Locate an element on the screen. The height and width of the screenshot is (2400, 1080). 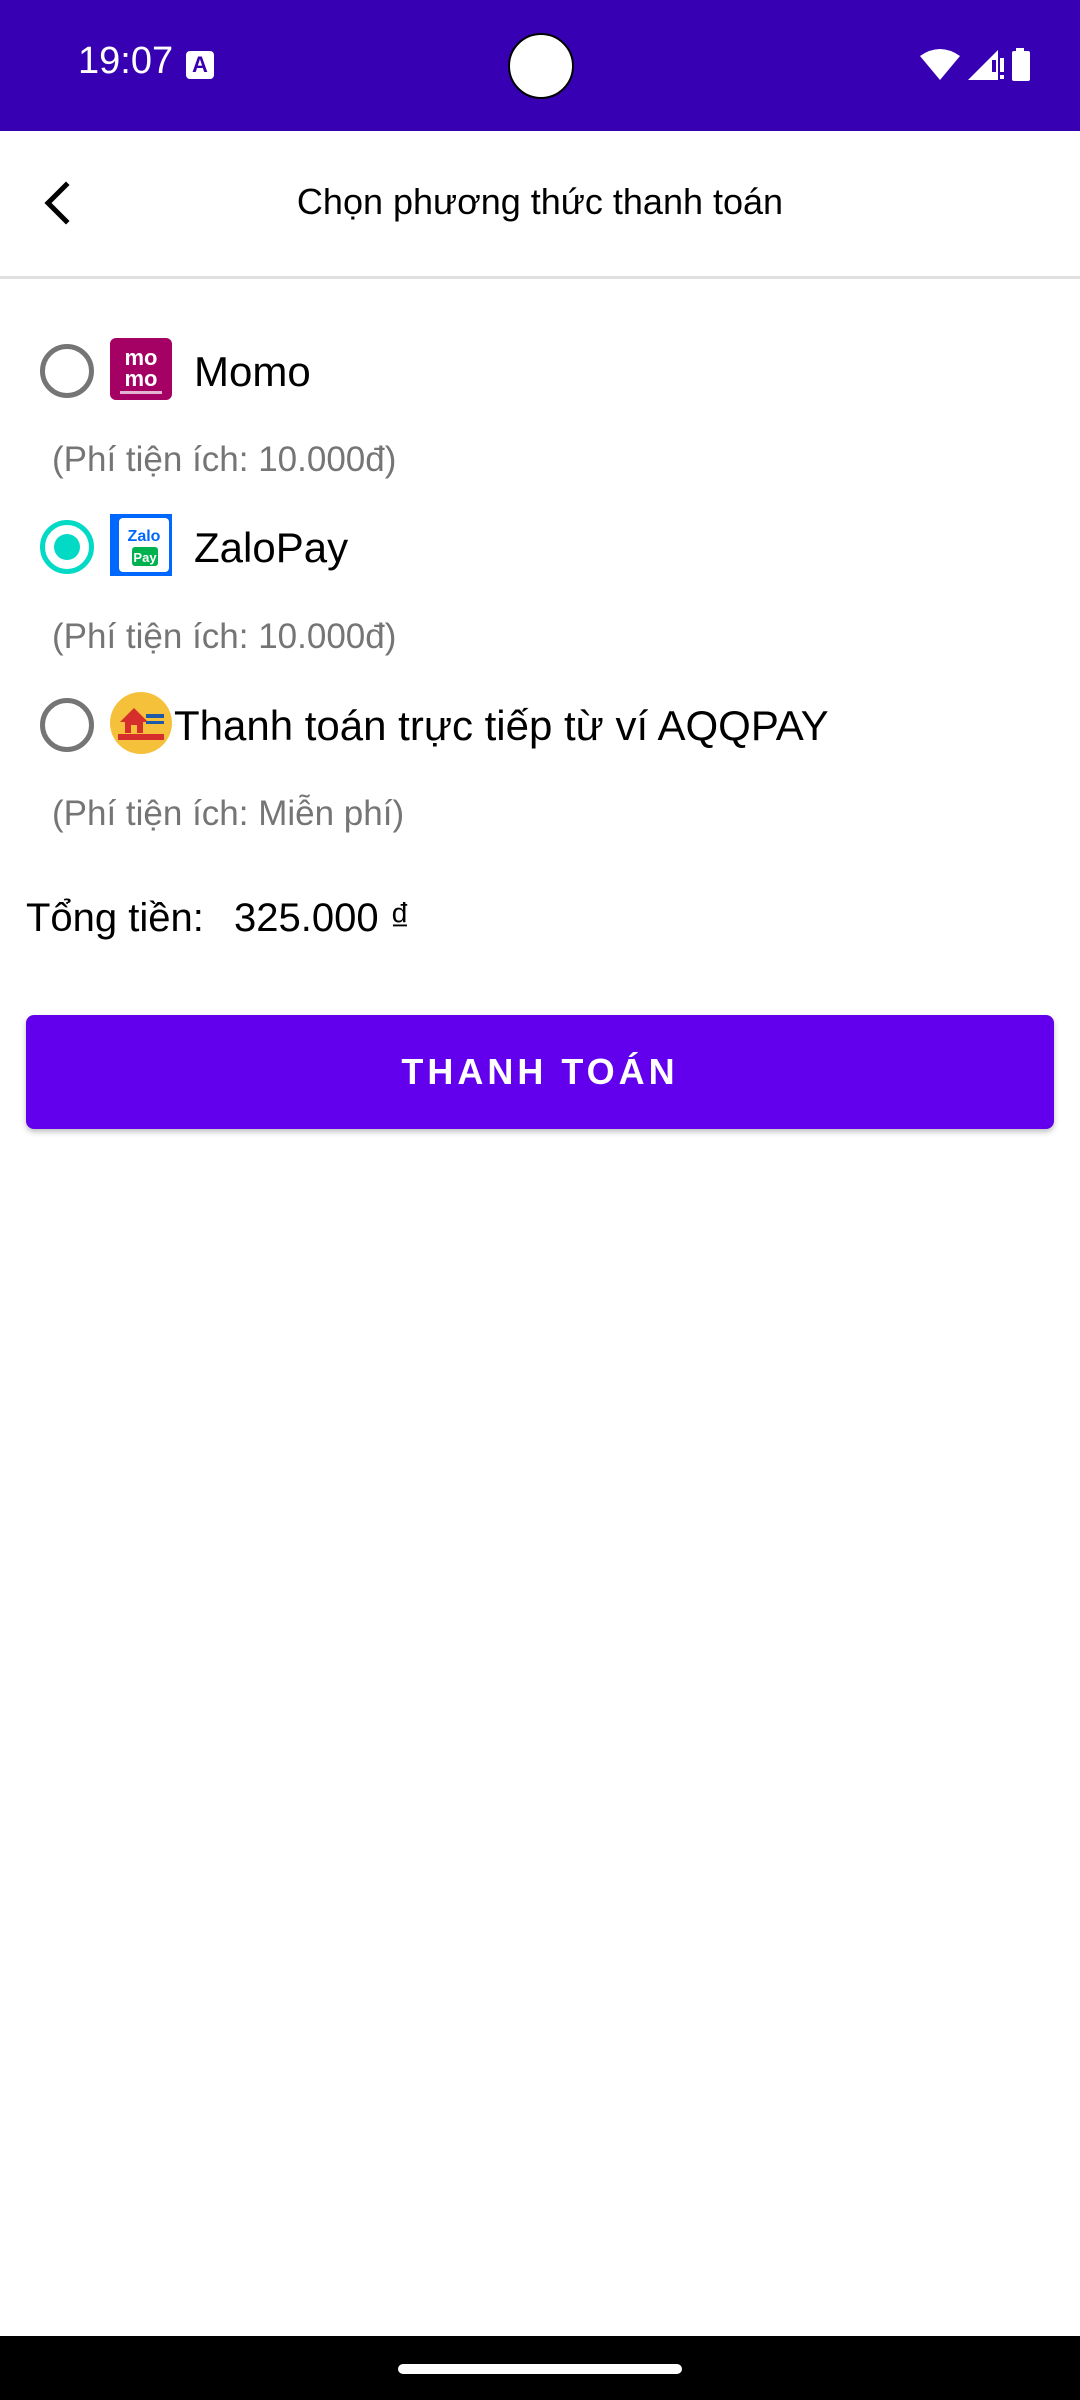
total-label: Tổng tiền: is located at coordinates (115, 918).